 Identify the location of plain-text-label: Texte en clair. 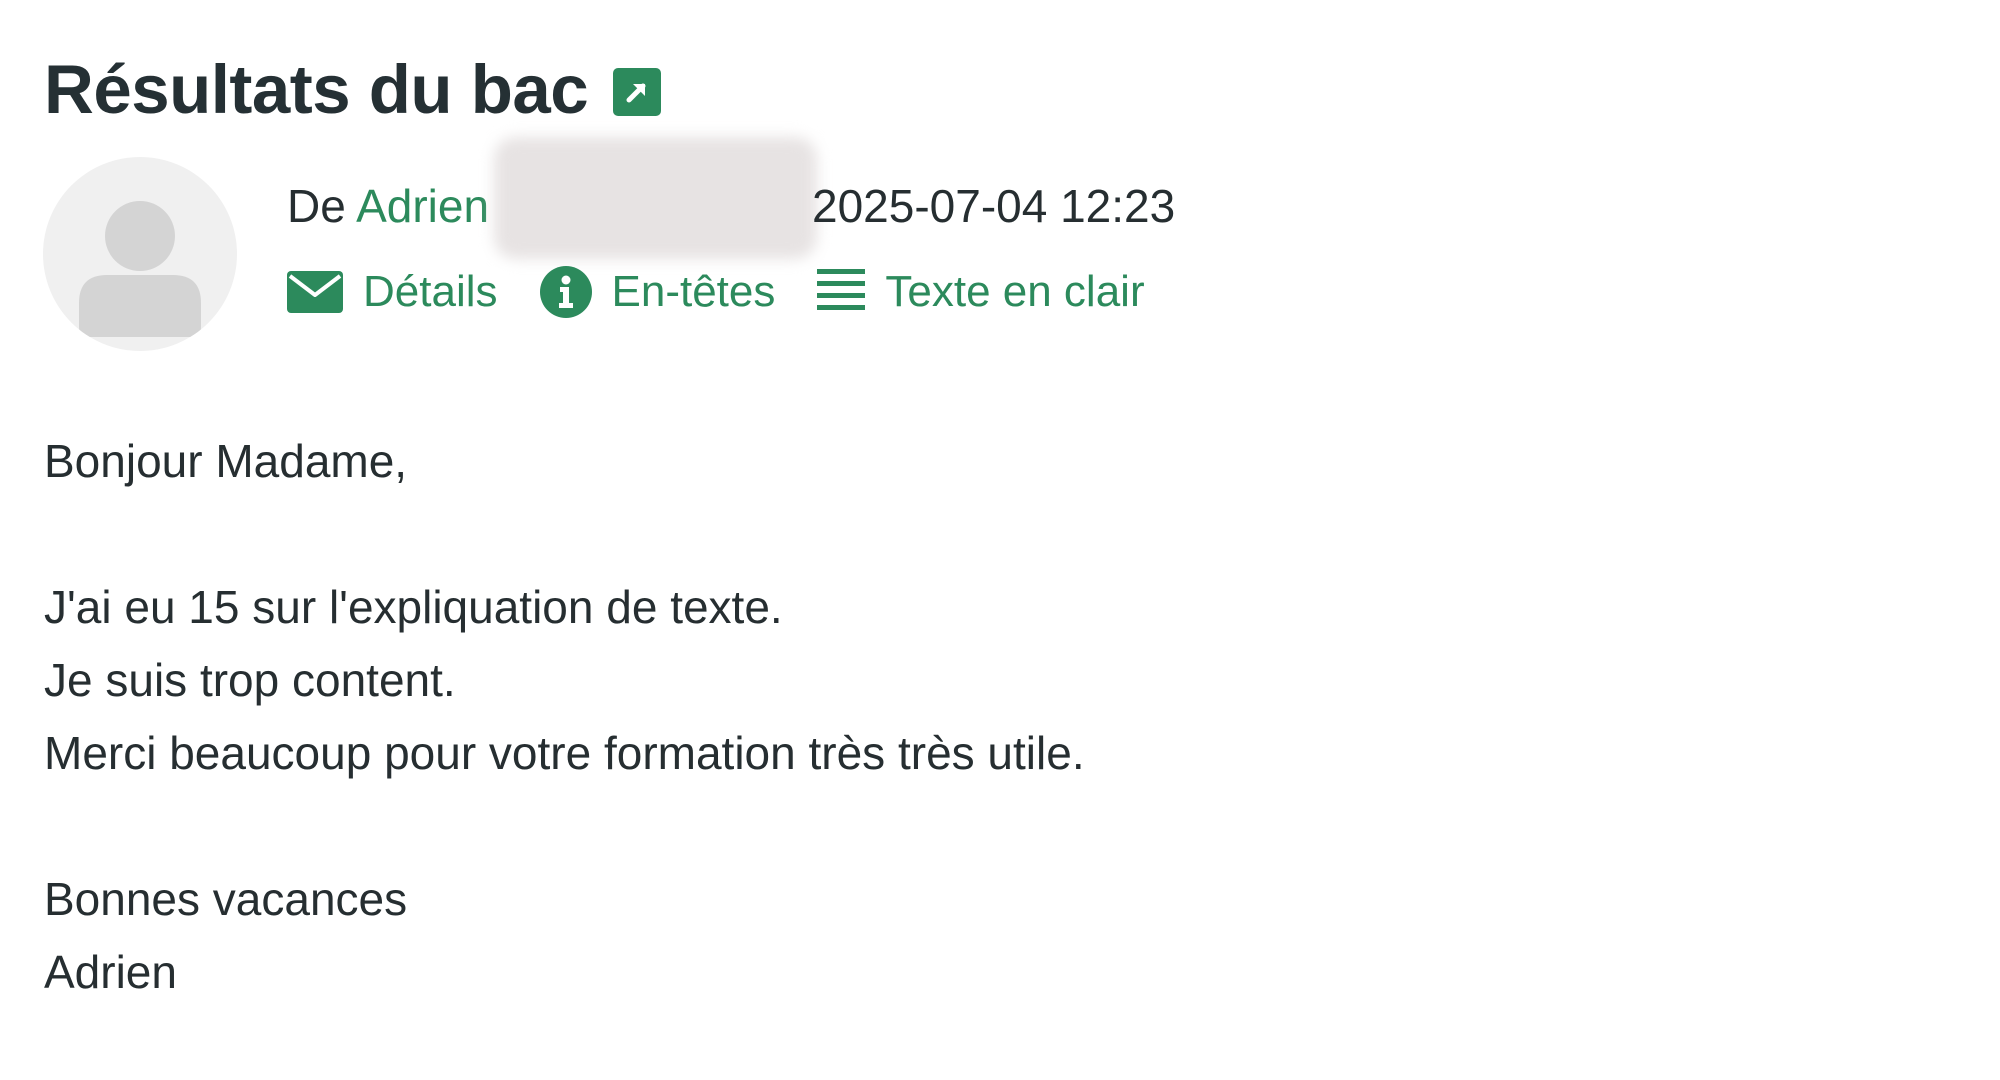
(1015, 291).